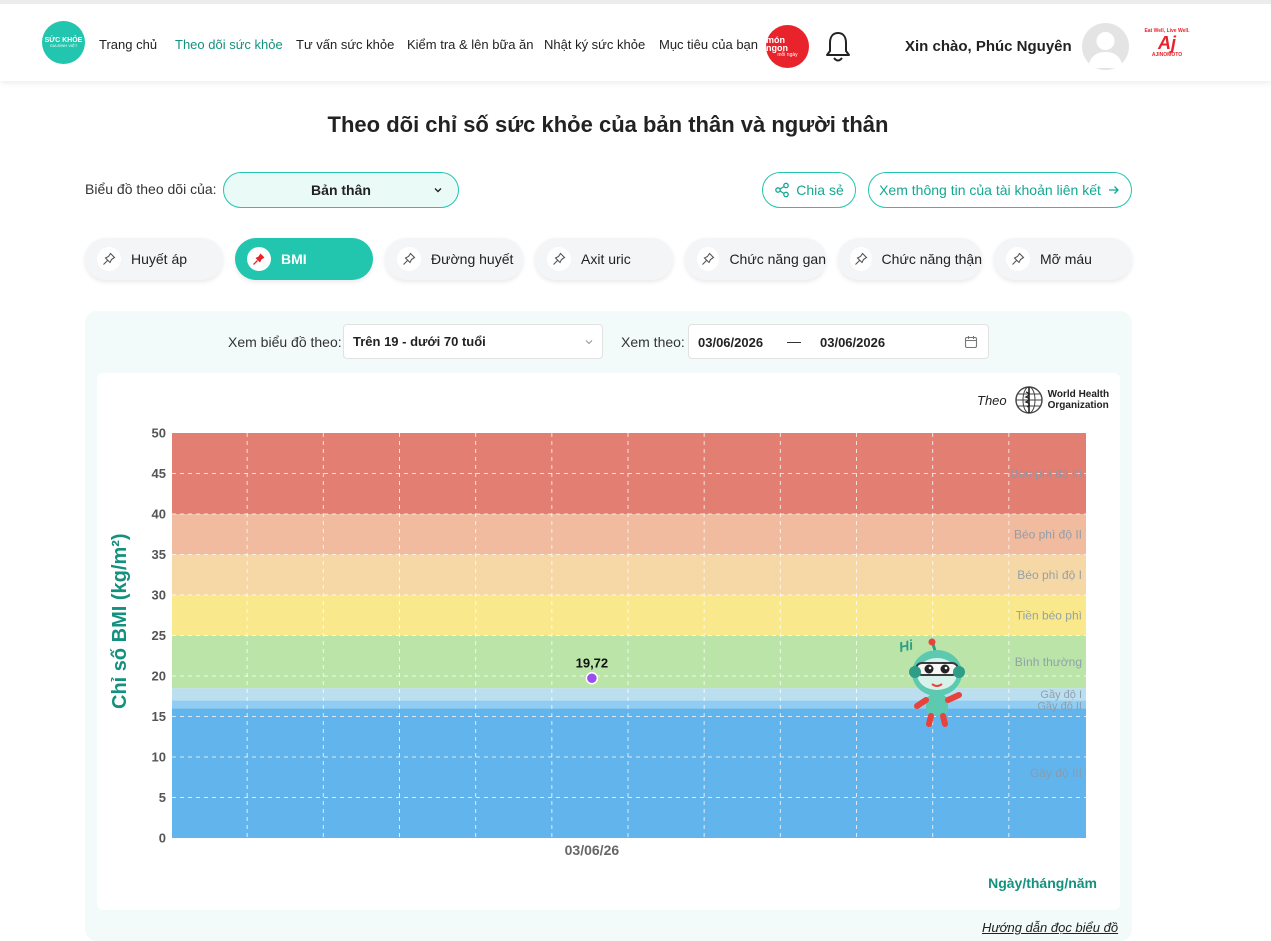  Describe the element at coordinates (1028, 400) in the screenshot. I see `who-emblem-logo` at that location.